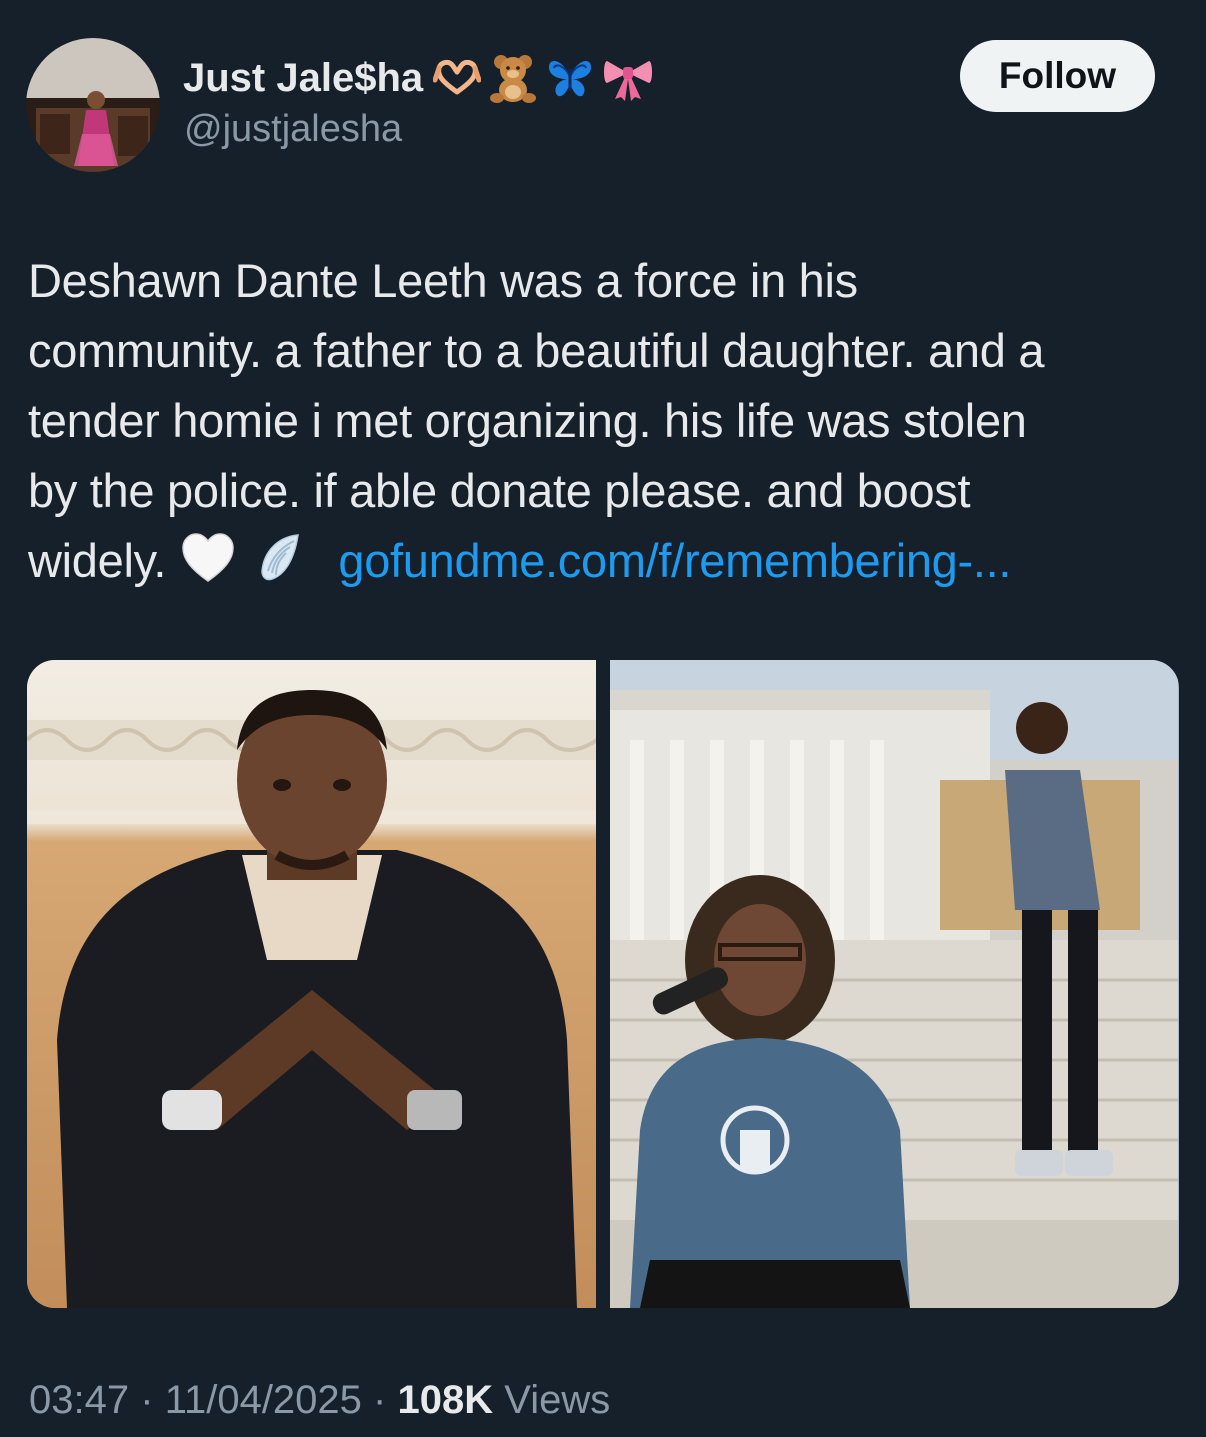 Image resolution: width=1206 pixels, height=1437 pixels. I want to click on follow-button: Follow, so click(1057, 76).